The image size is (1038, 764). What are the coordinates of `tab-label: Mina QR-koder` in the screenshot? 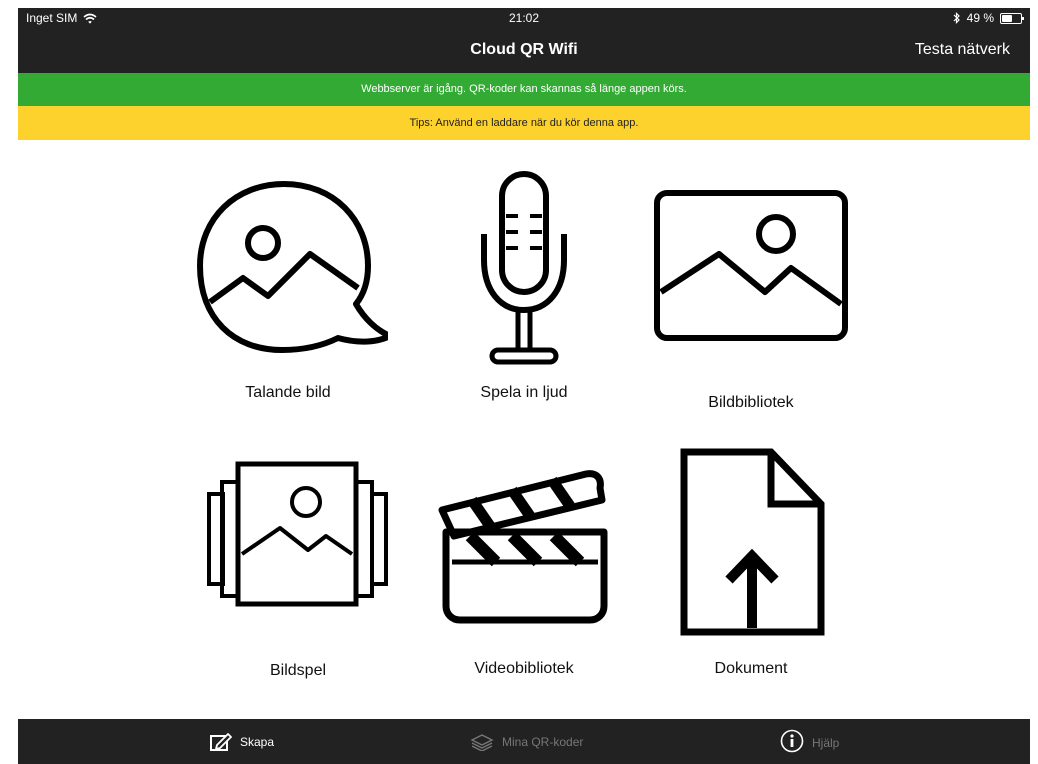 It's located at (543, 742).